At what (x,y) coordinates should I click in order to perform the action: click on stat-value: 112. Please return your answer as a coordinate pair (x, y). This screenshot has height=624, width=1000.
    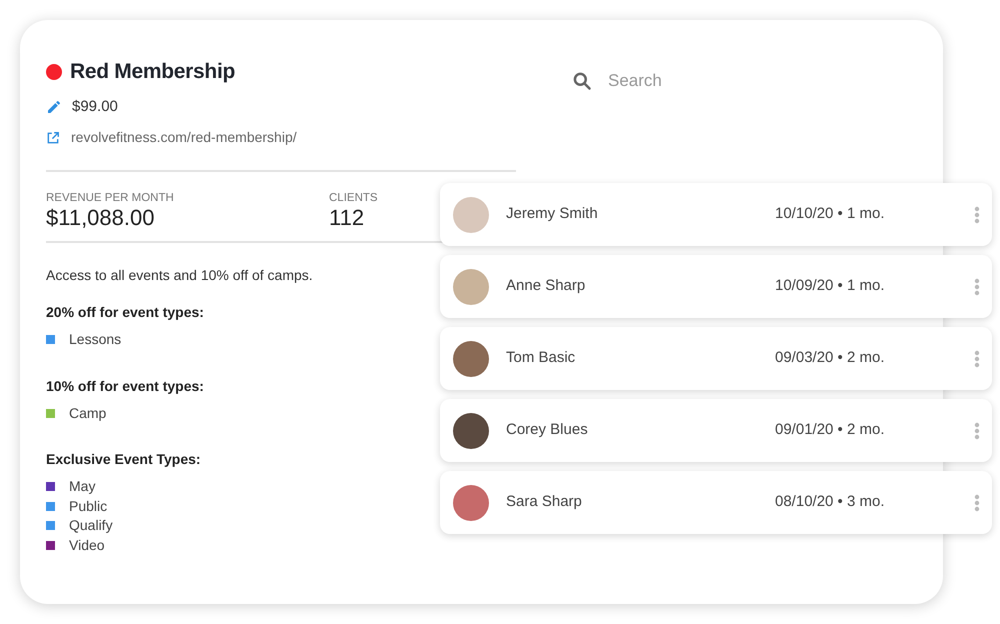
    Looking at the image, I should click on (347, 218).